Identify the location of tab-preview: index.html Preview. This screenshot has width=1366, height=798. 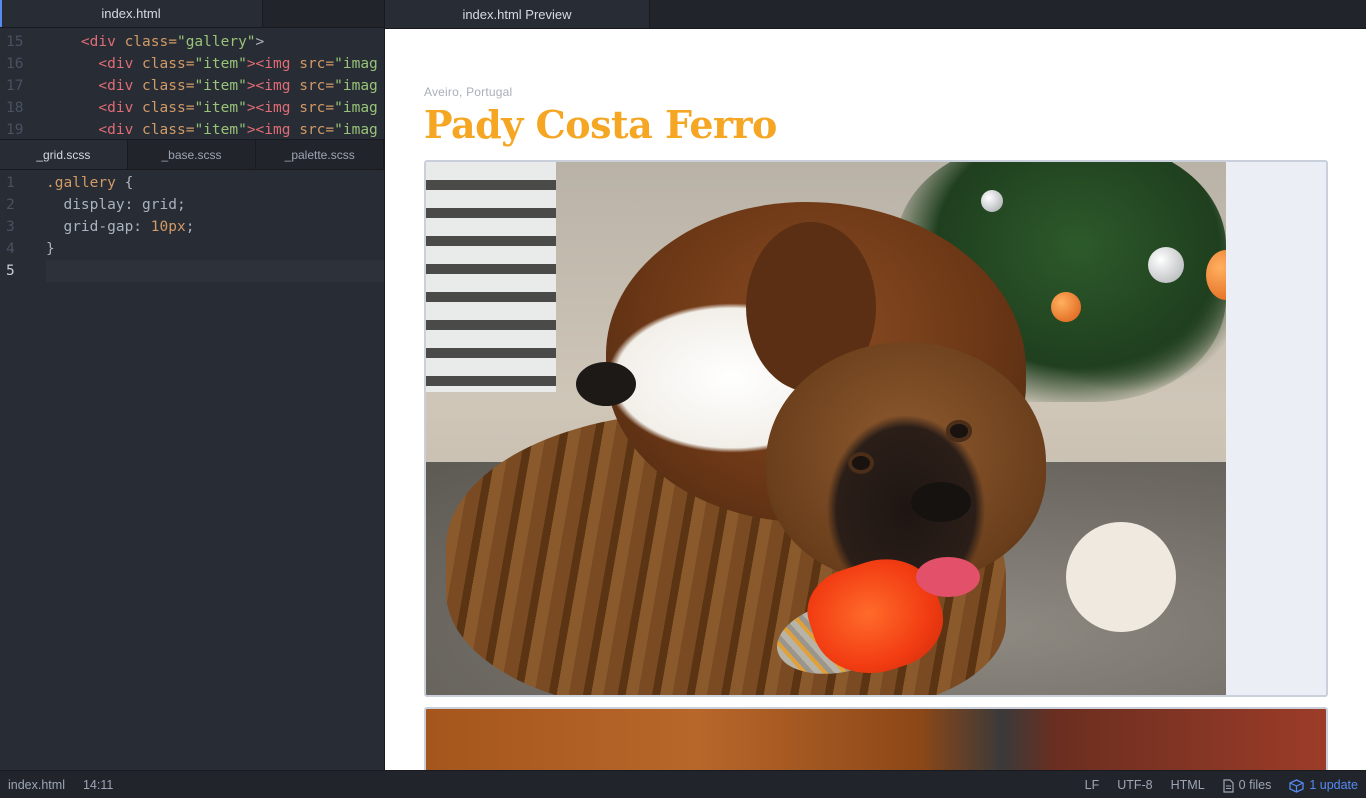
(517, 14).